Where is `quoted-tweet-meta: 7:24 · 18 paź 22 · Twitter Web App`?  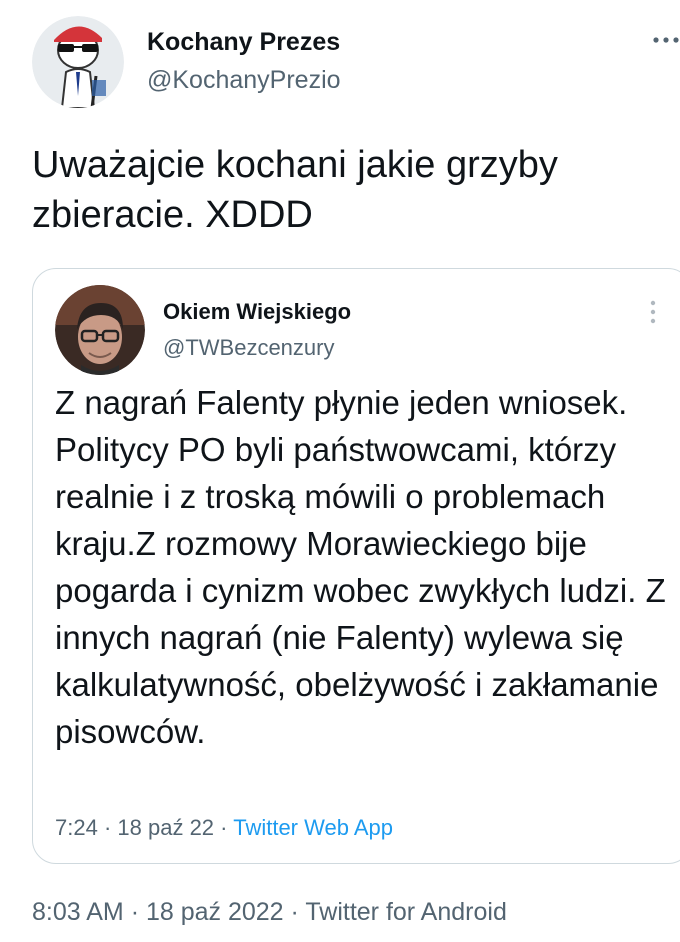
quoted-tweet-meta: 7:24 · 18 paź 22 · Twitter Web App is located at coordinates (224, 828).